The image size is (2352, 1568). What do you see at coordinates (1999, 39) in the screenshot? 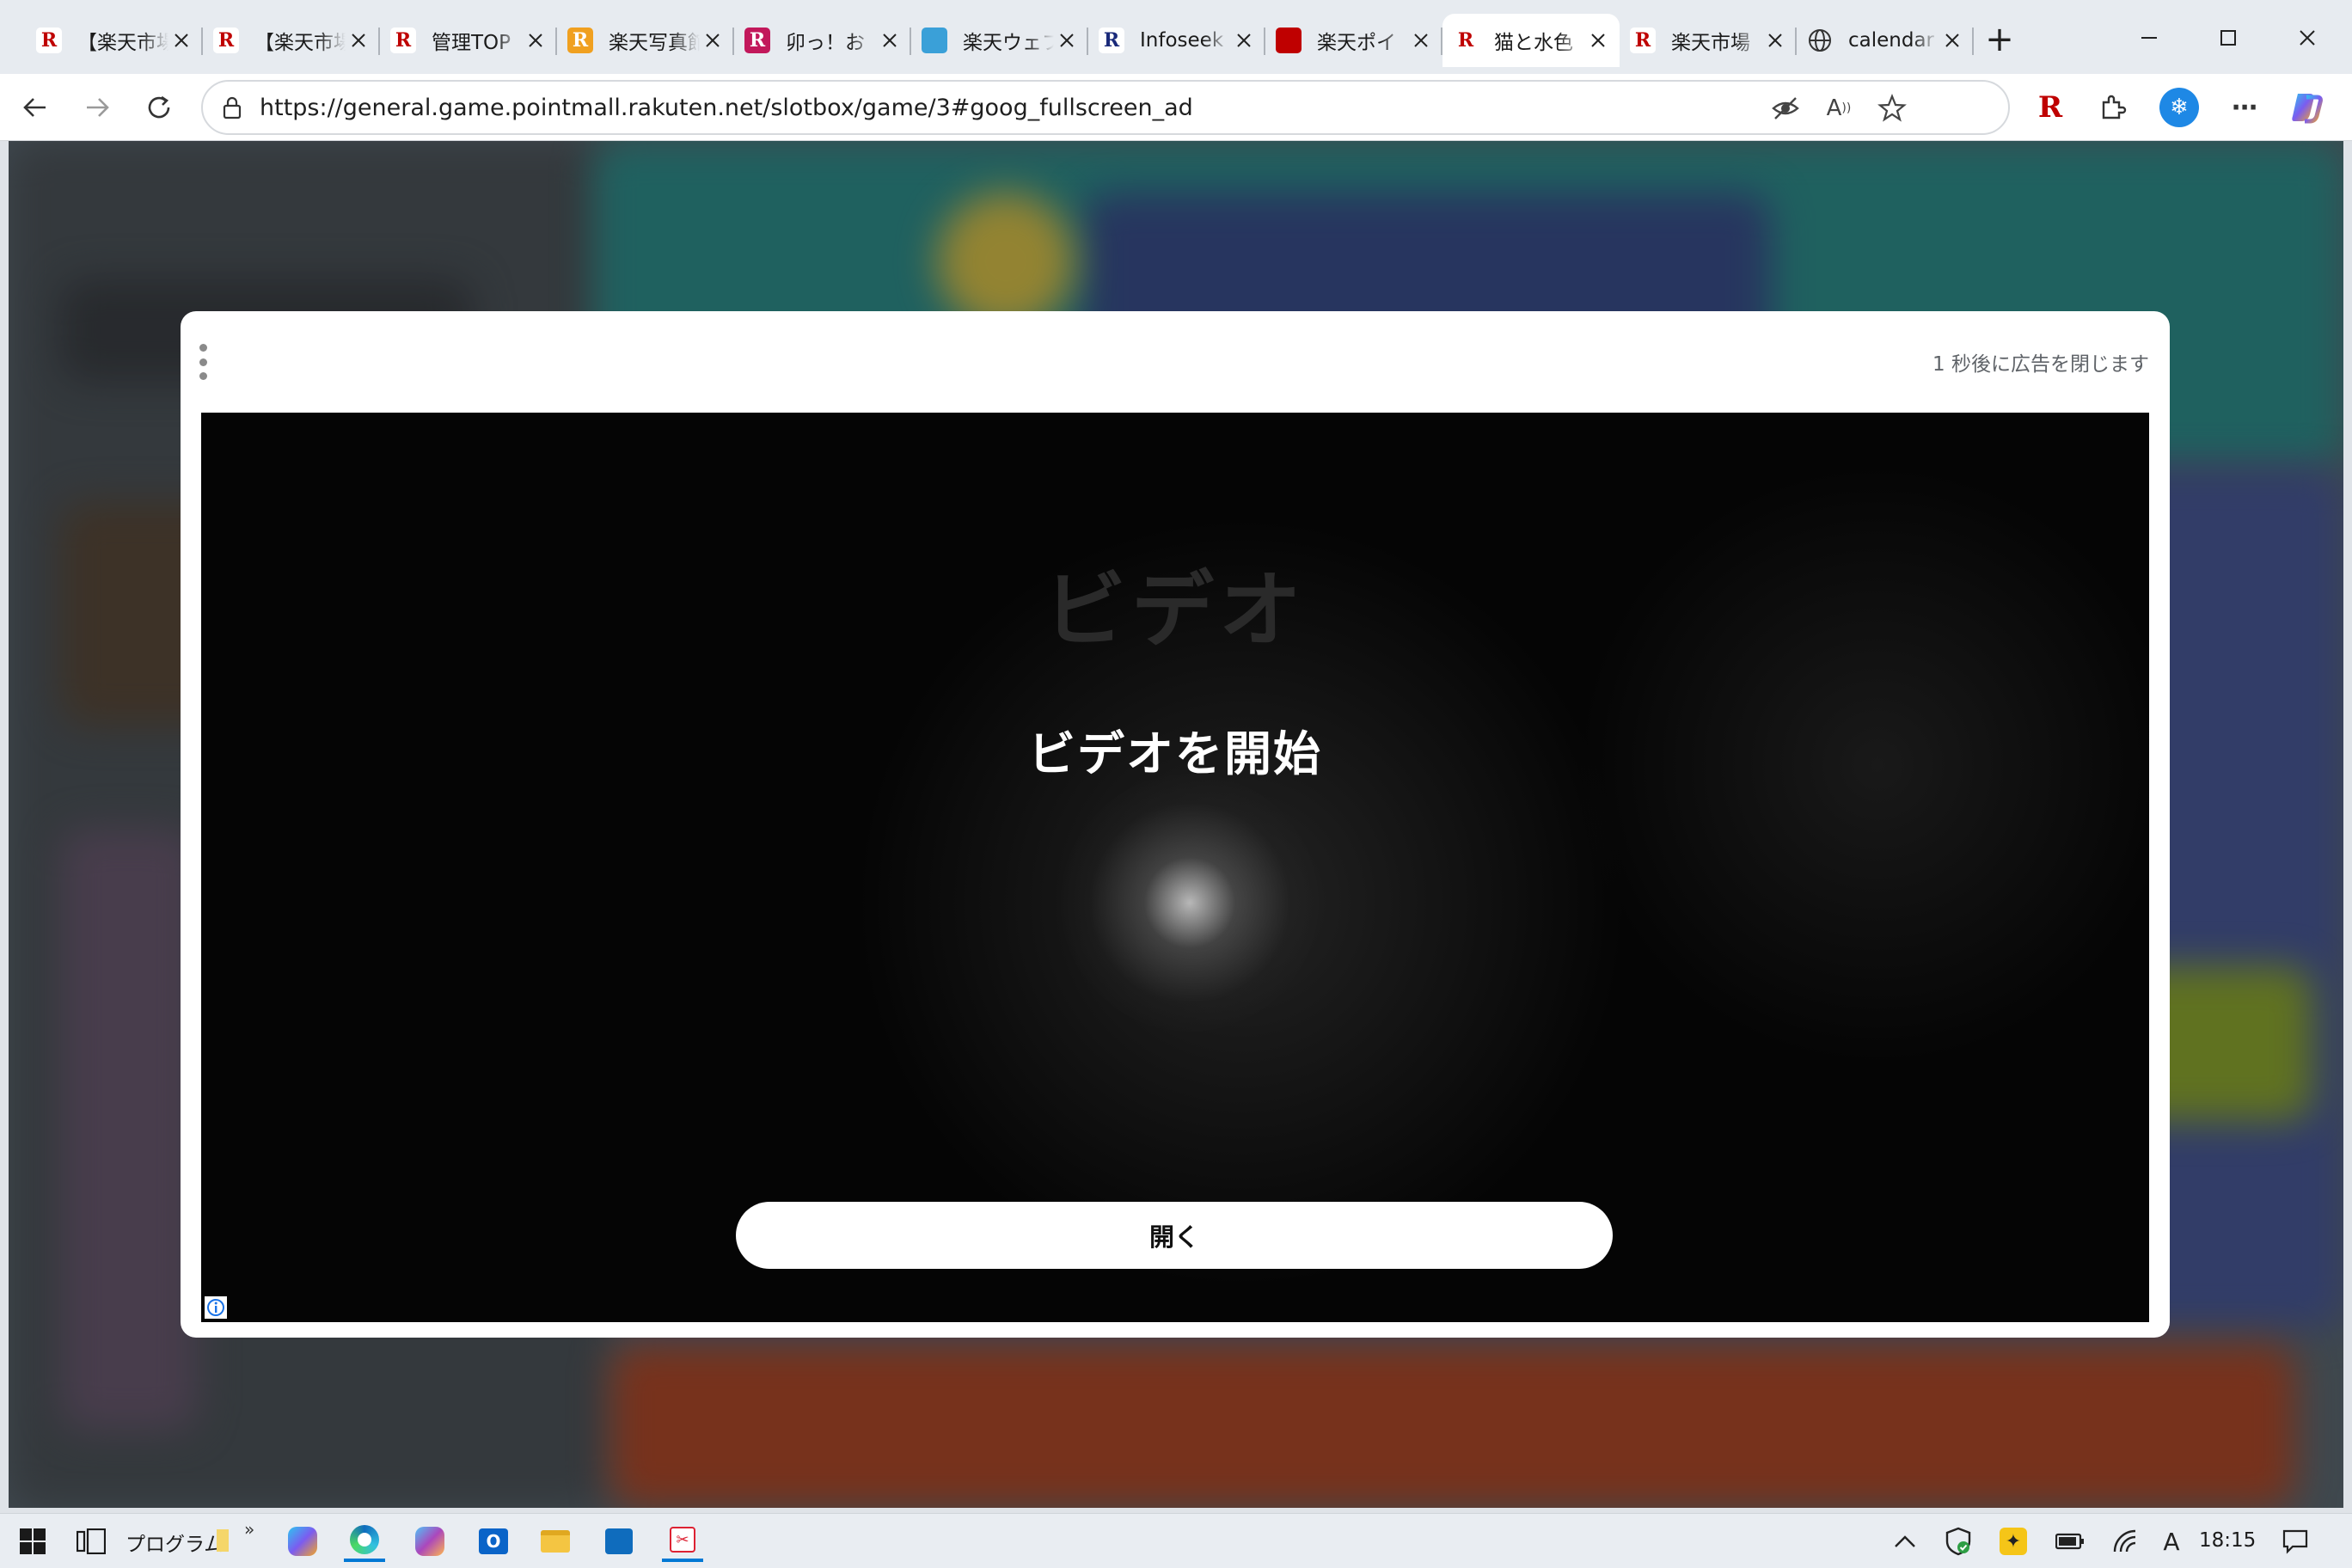
I see `new-tab-button: +` at bounding box center [1999, 39].